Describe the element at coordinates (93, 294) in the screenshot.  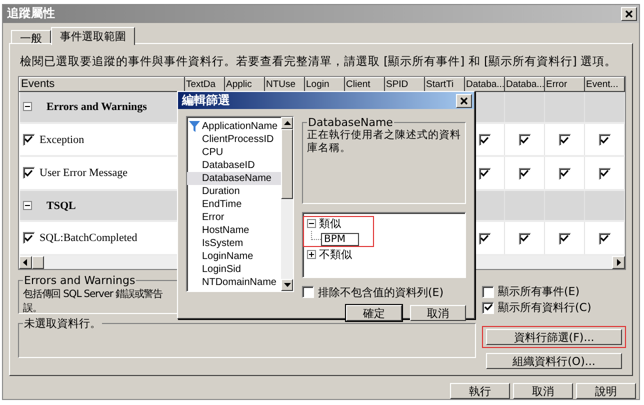
I see `event-description: 包括傳回 SQL Server 錯誤或警告` at that location.